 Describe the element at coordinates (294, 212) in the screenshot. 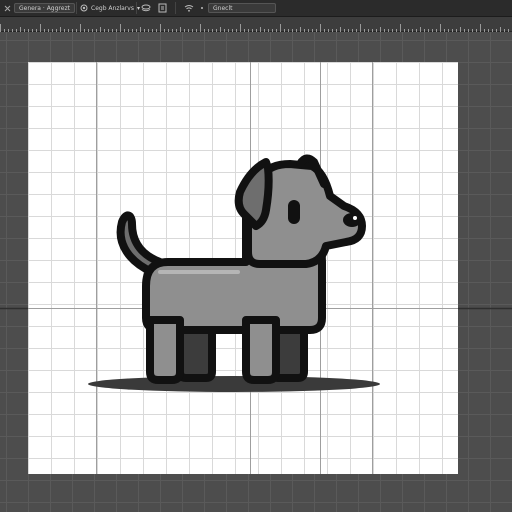

I see `dog-eye` at that location.